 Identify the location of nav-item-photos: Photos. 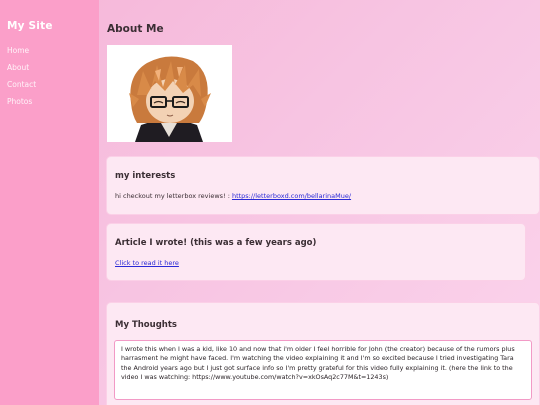
(53, 101).